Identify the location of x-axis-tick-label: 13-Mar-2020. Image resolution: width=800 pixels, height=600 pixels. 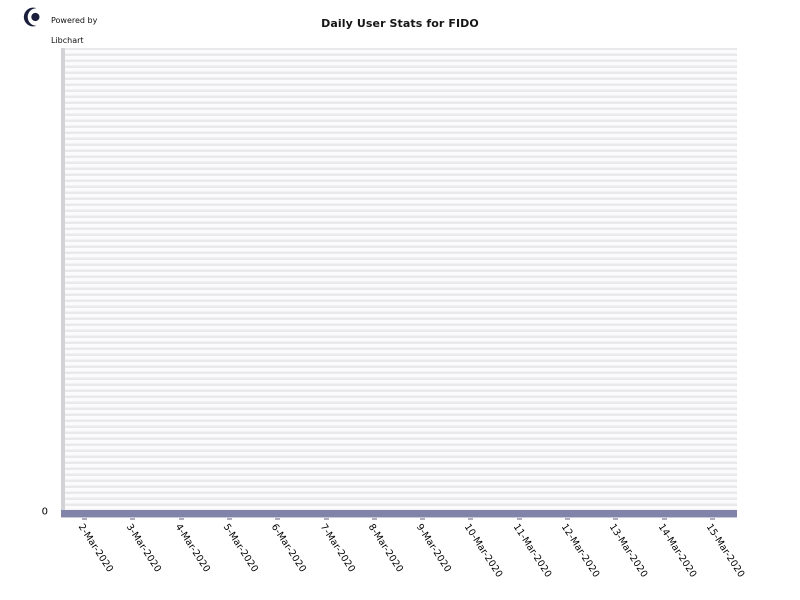
(628, 551).